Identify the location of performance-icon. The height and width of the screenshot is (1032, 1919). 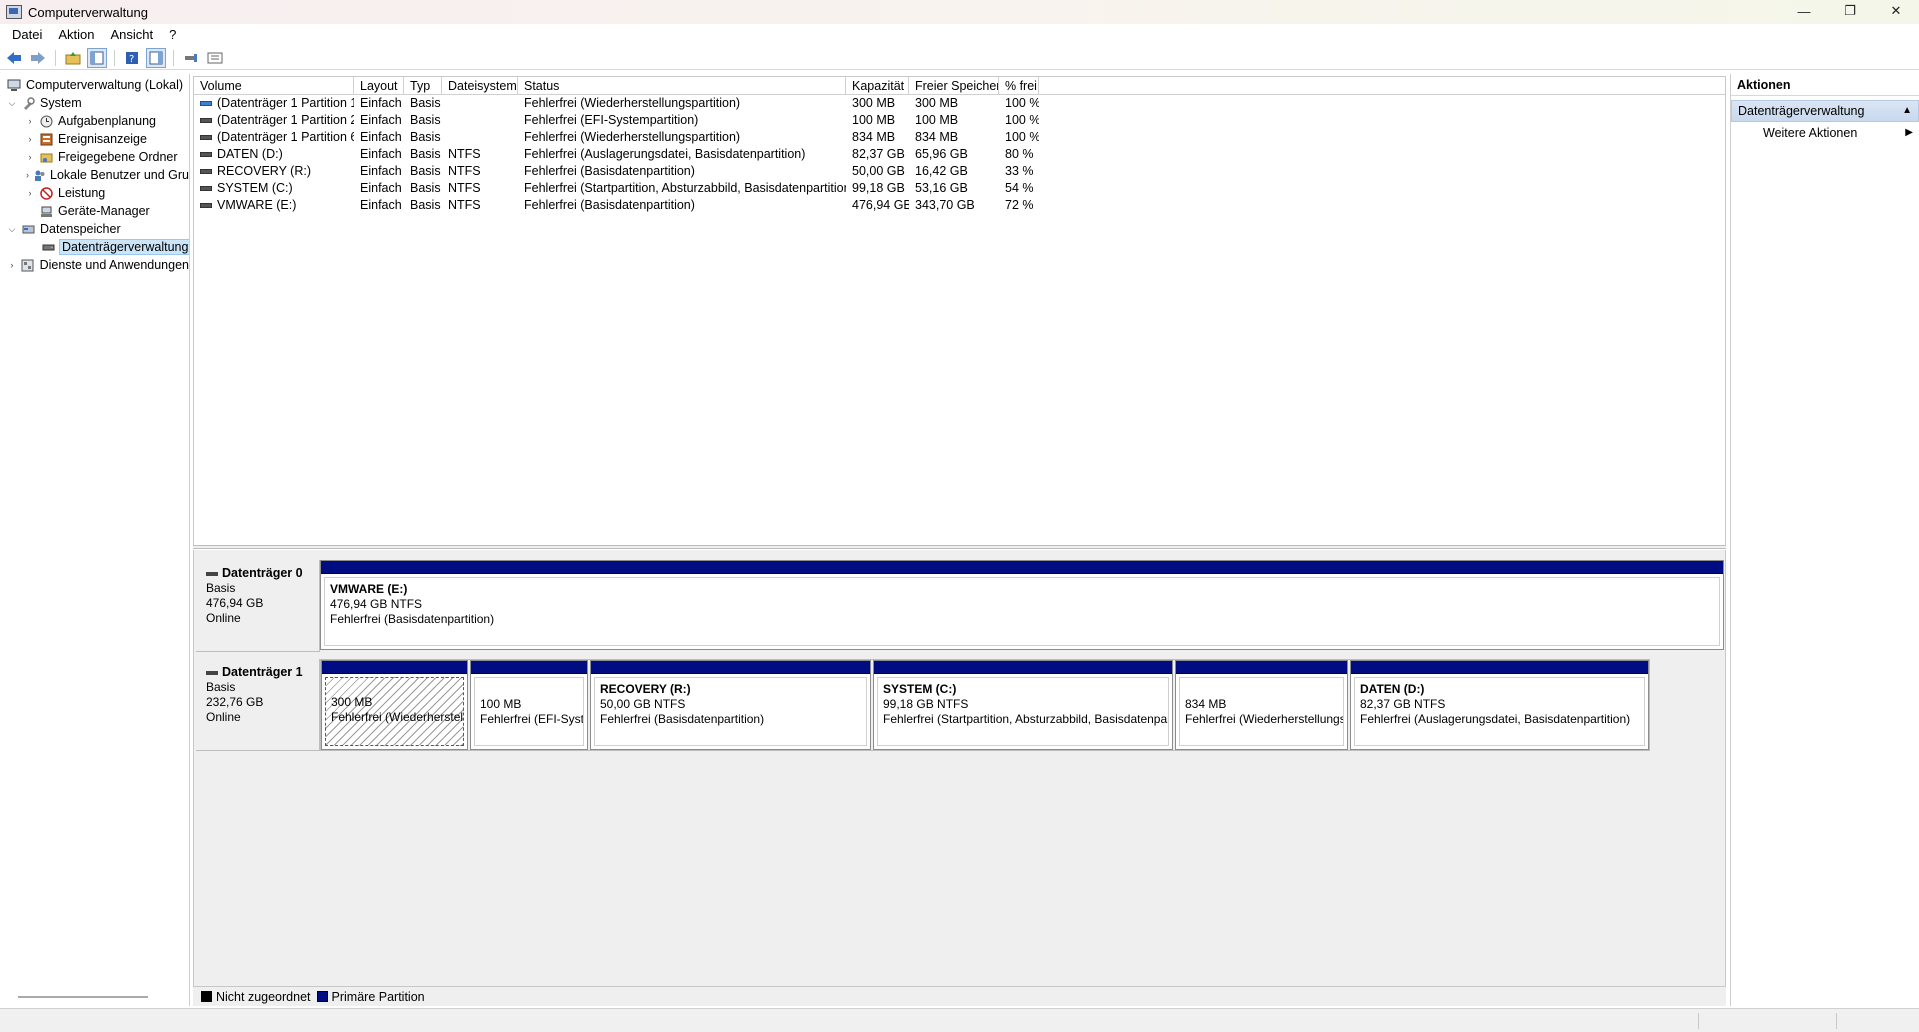
(46, 193).